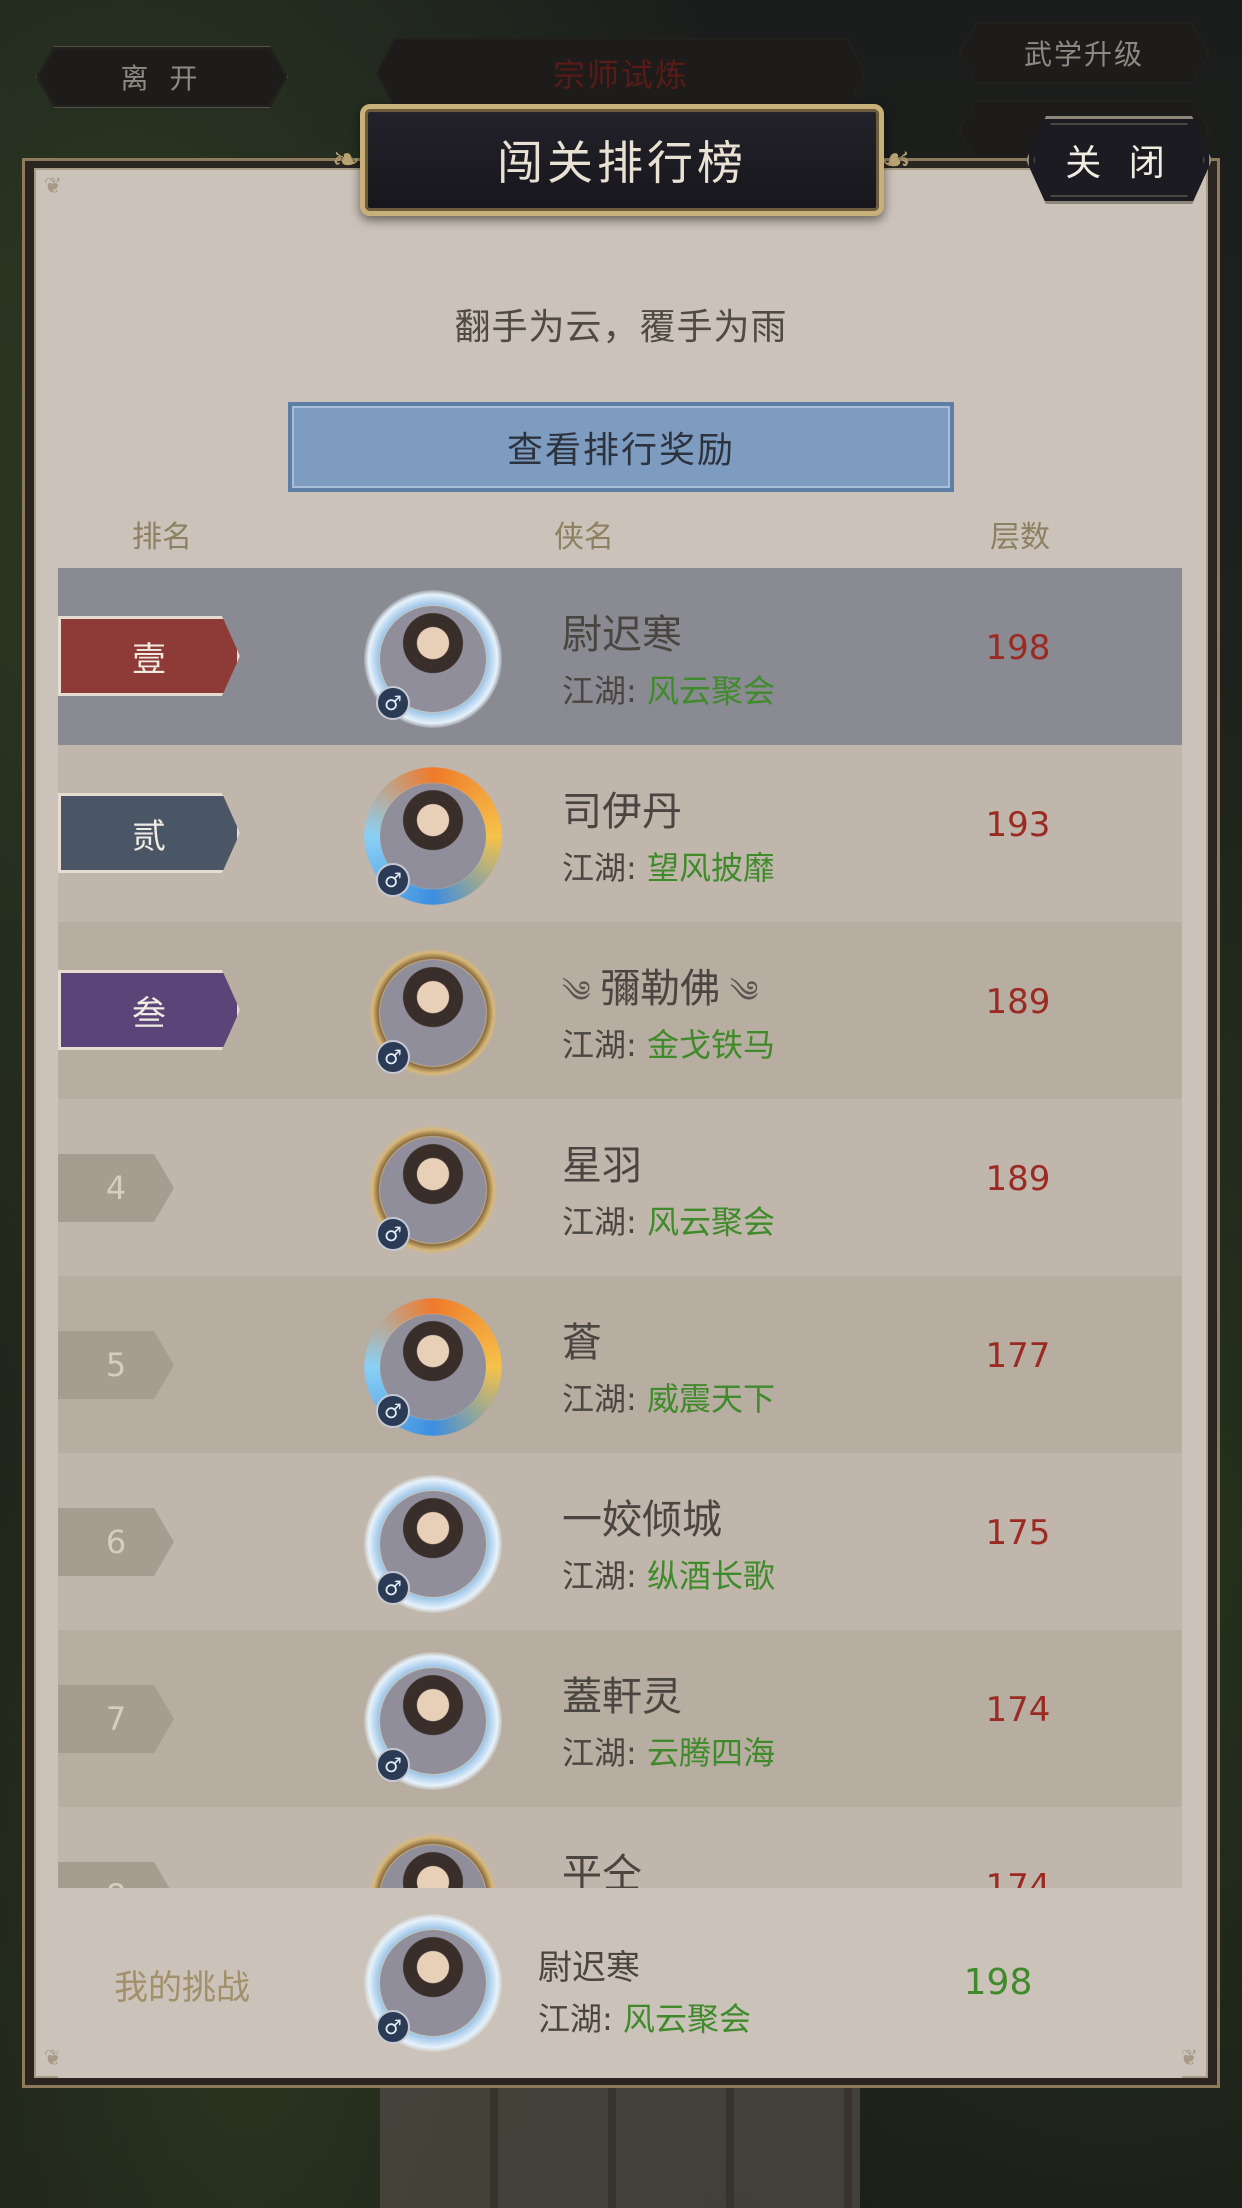  I want to click on rank-badge: 壹, so click(149, 656).